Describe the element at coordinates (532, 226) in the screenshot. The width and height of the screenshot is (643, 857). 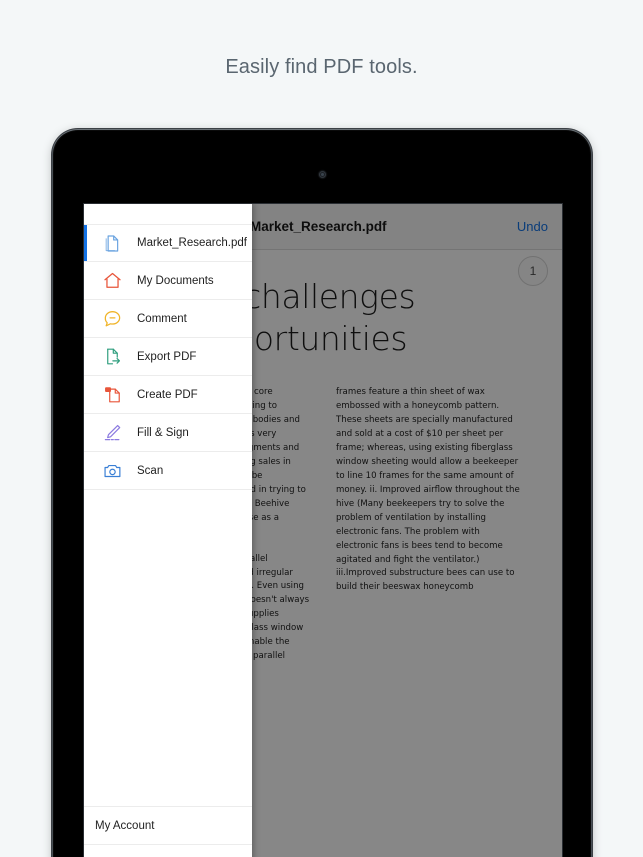
I see `undo-button: Undo` at that location.